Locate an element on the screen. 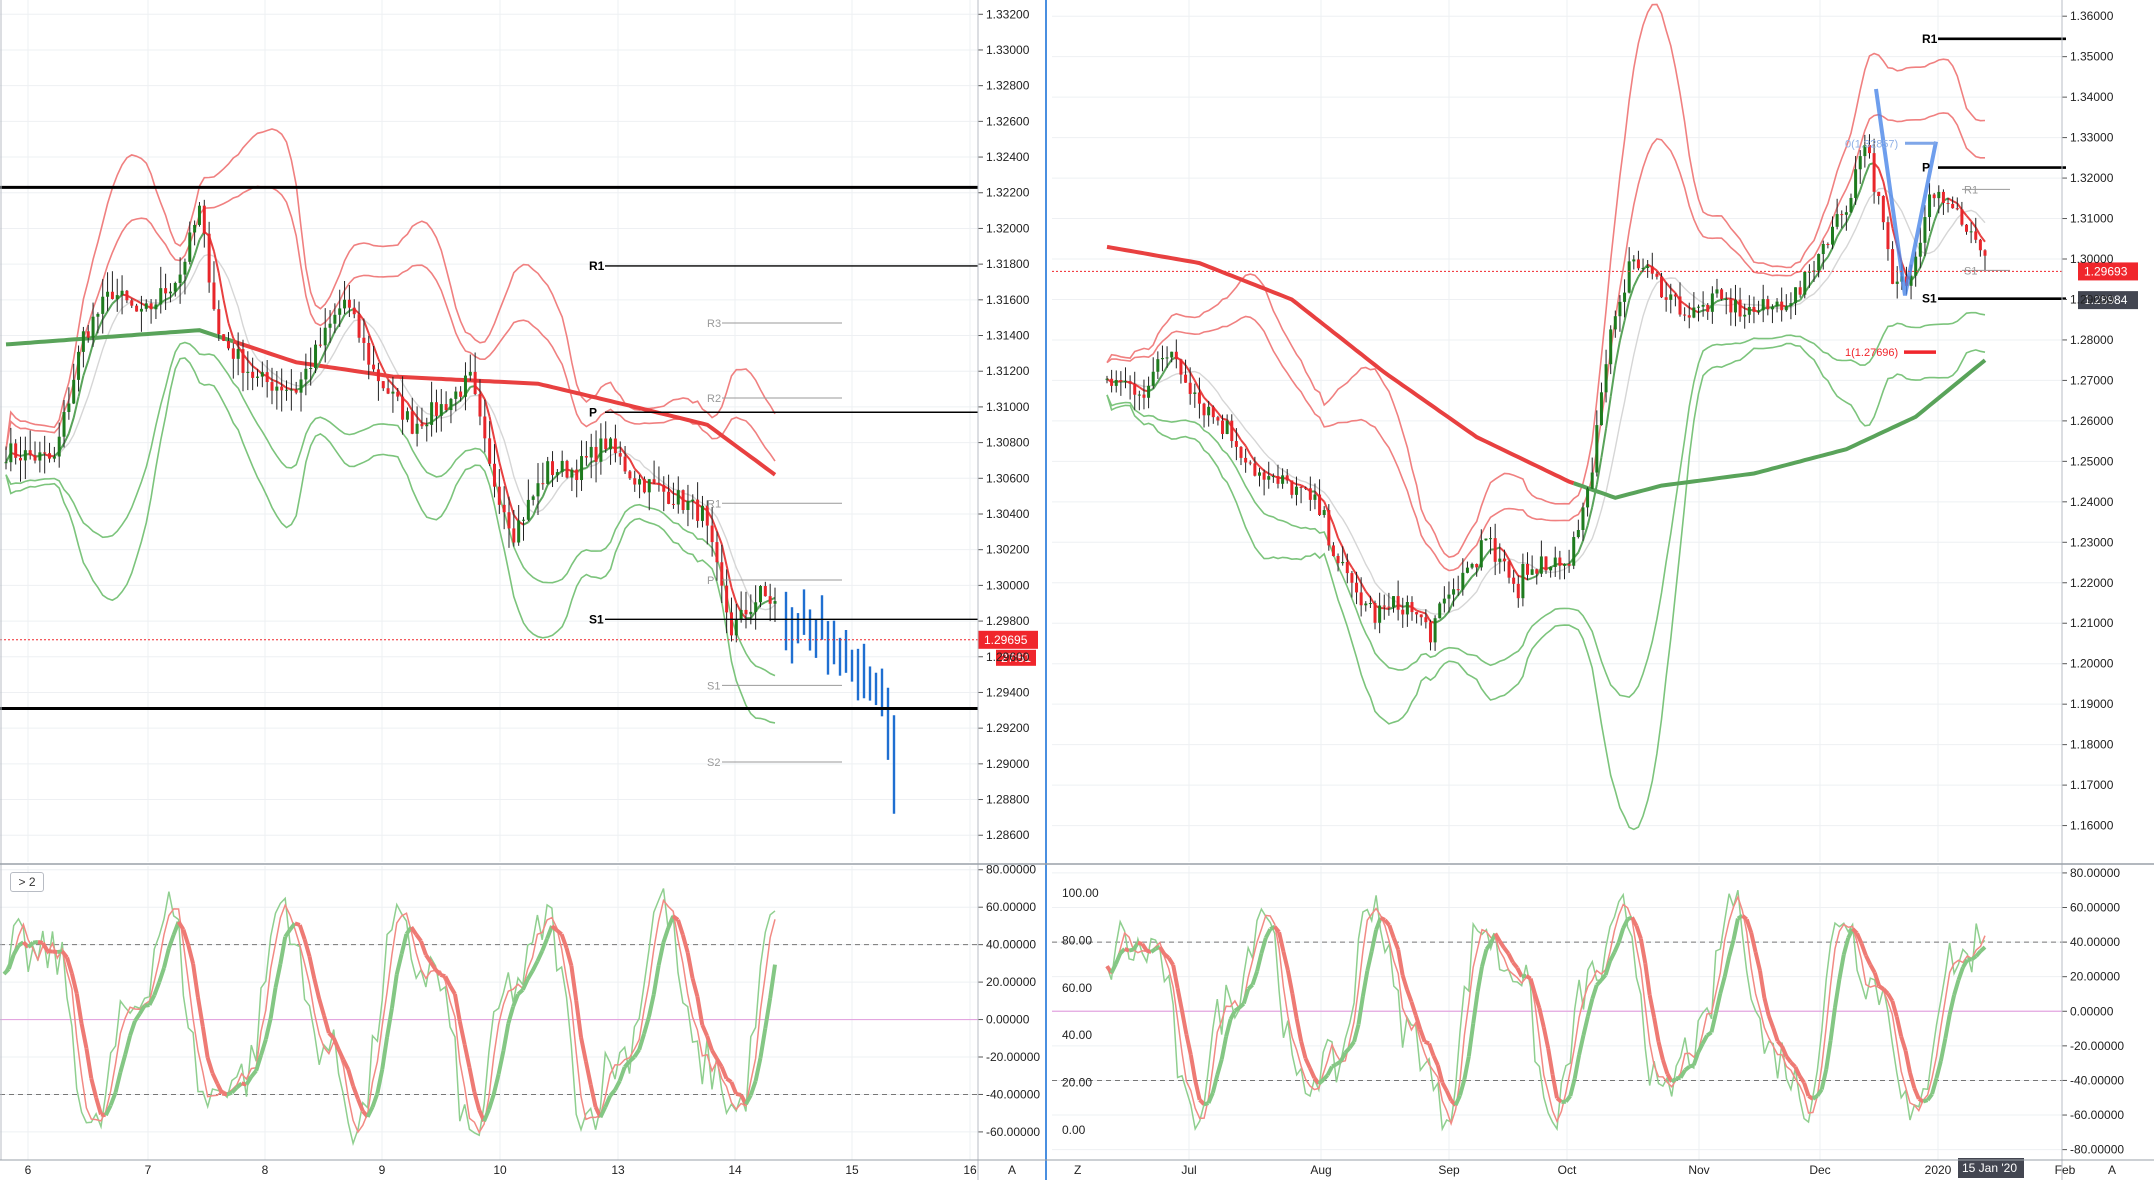 The width and height of the screenshot is (2154, 1185). pivot-level-label: R1 is located at coordinates (1930, 39).